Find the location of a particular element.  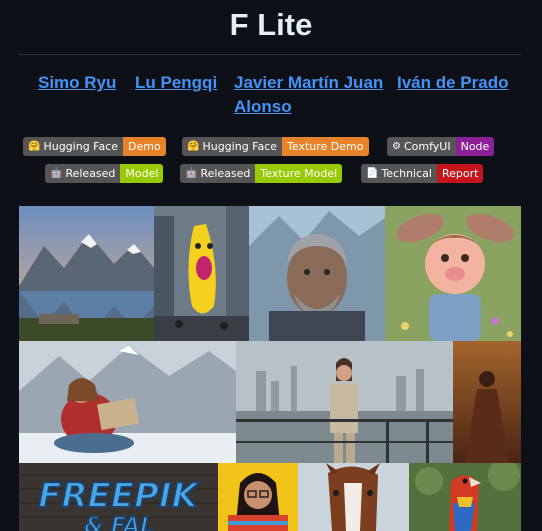

author-link-simo-ryu: Simo Ryu is located at coordinates (77, 83).